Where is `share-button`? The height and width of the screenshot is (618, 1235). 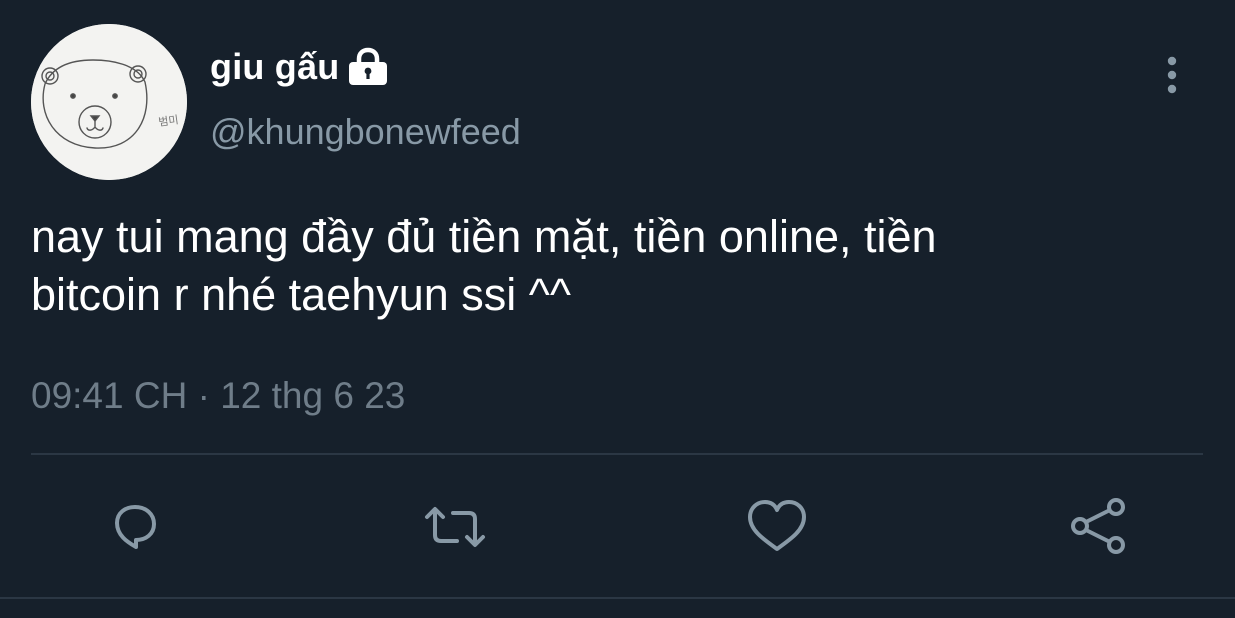 share-button is located at coordinates (1098, 527).